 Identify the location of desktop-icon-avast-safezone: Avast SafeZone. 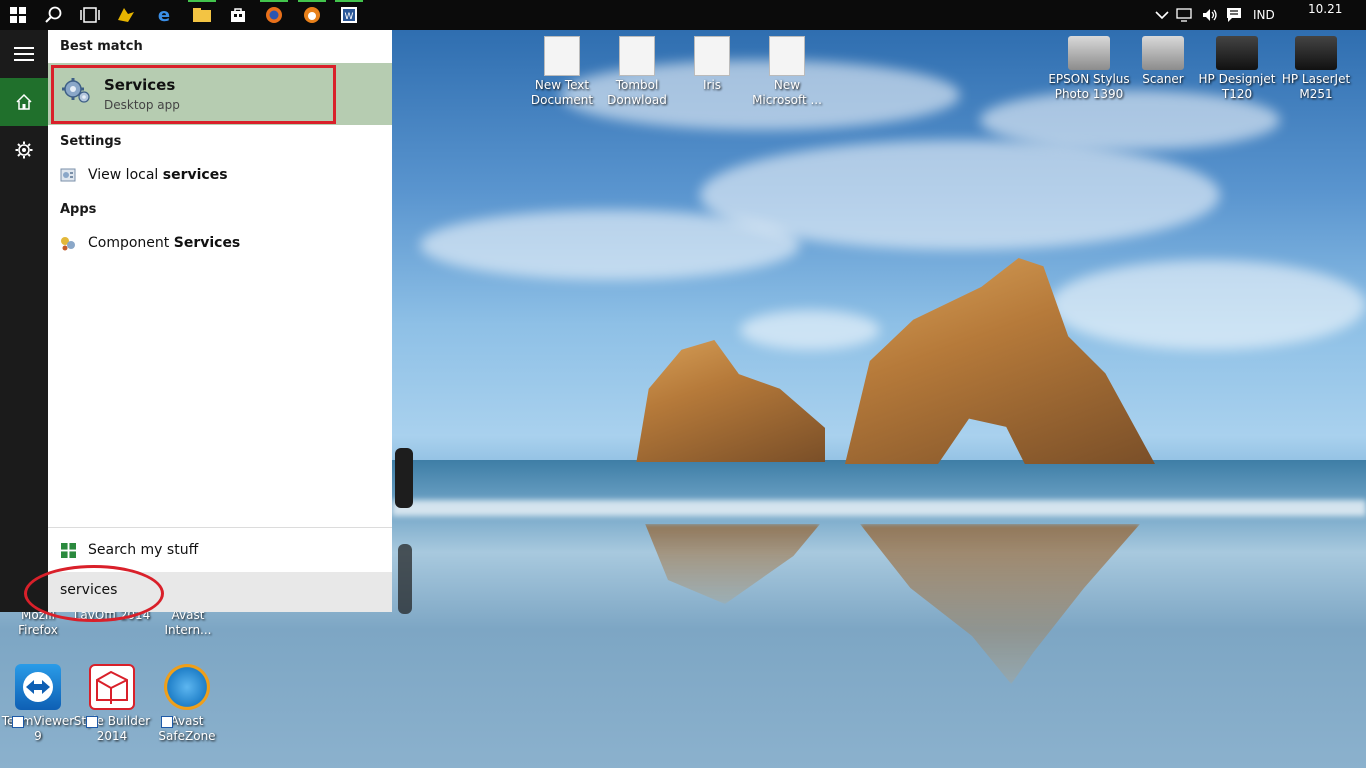
(187, 704).